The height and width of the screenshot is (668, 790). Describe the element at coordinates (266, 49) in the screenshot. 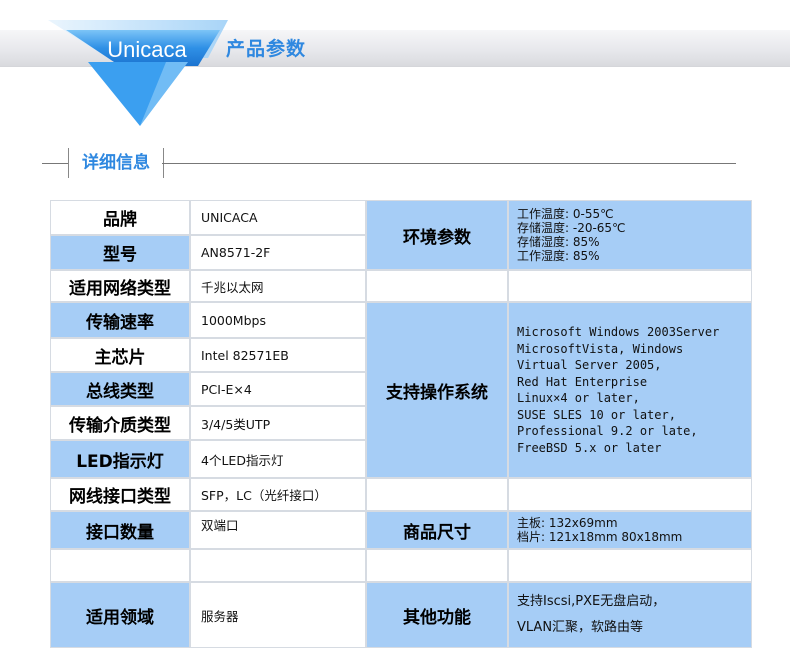

I see `section-title: 产品参数` at that location.